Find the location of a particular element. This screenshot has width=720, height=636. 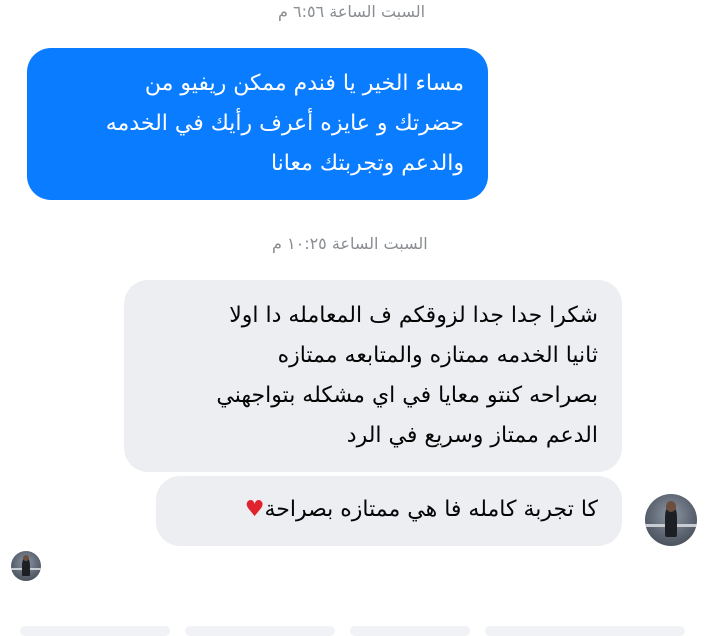

avatar-head is located at coordinates (671, 506).